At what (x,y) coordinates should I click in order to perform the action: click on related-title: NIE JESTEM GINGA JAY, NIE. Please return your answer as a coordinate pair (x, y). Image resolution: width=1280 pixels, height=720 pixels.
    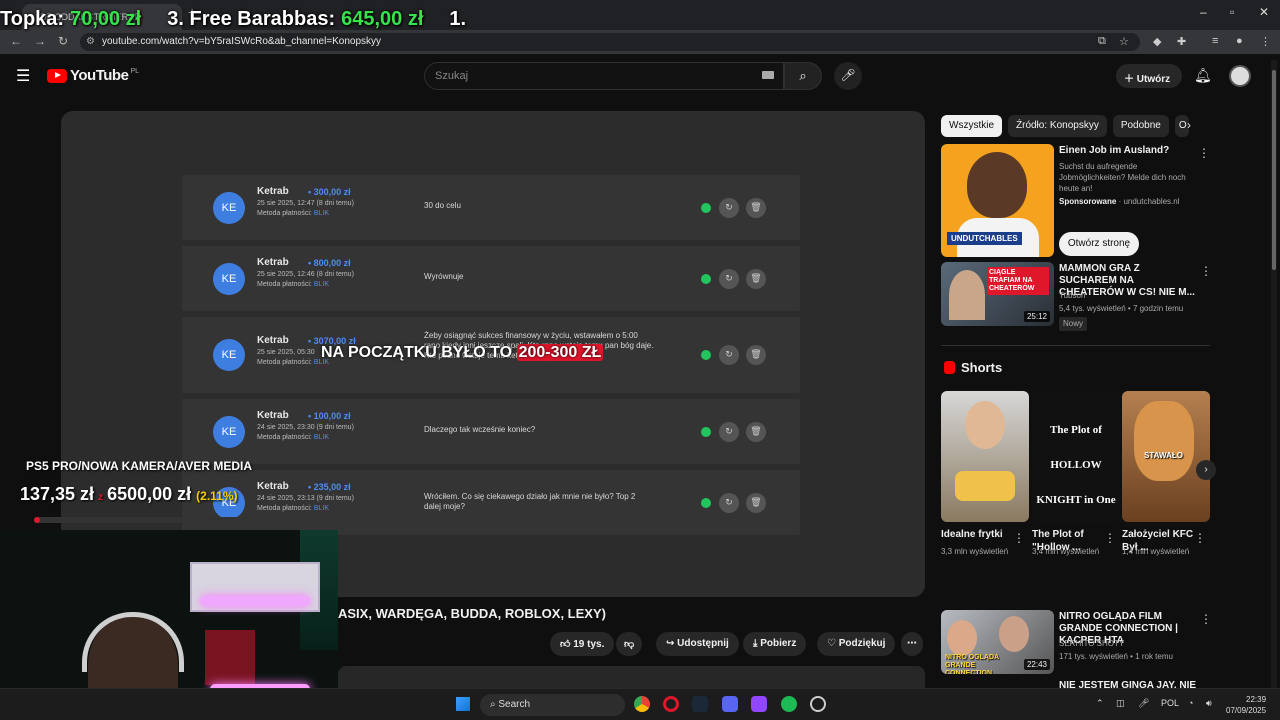
    Looking at the image, I should click on (1129, 684).